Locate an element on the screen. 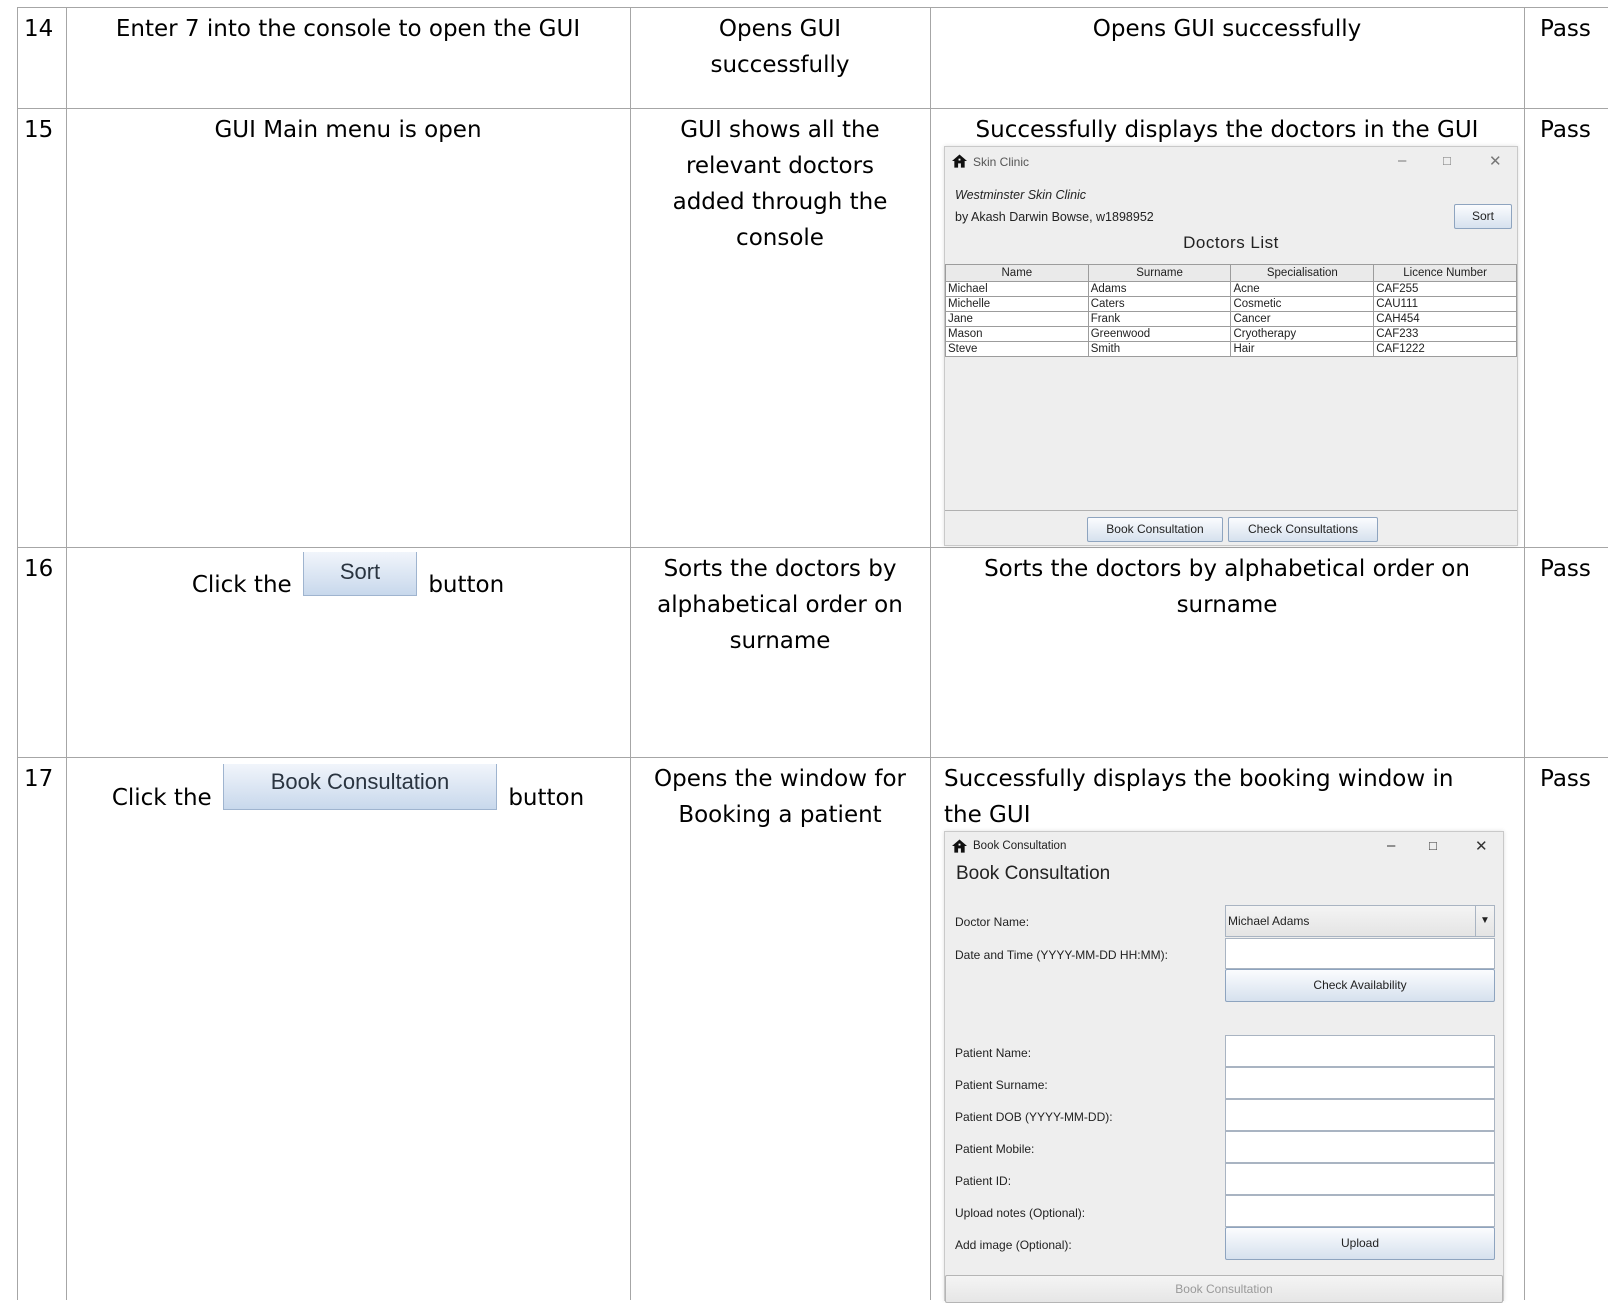 The image size is (1608, 1303). expected-line: Opens GUI is located at coordinates (780, 29).